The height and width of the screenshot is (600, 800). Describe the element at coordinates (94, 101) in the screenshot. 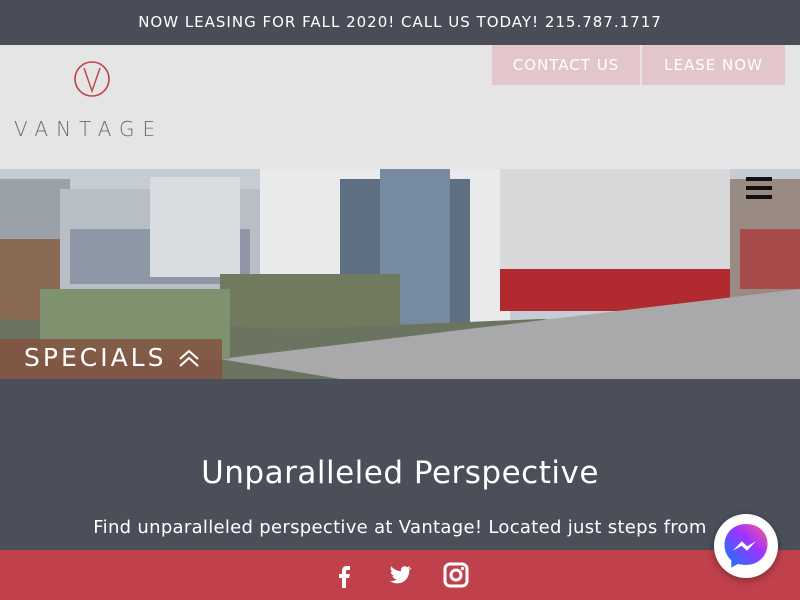

I see `vantage-logo: VANTAGE` at that location.